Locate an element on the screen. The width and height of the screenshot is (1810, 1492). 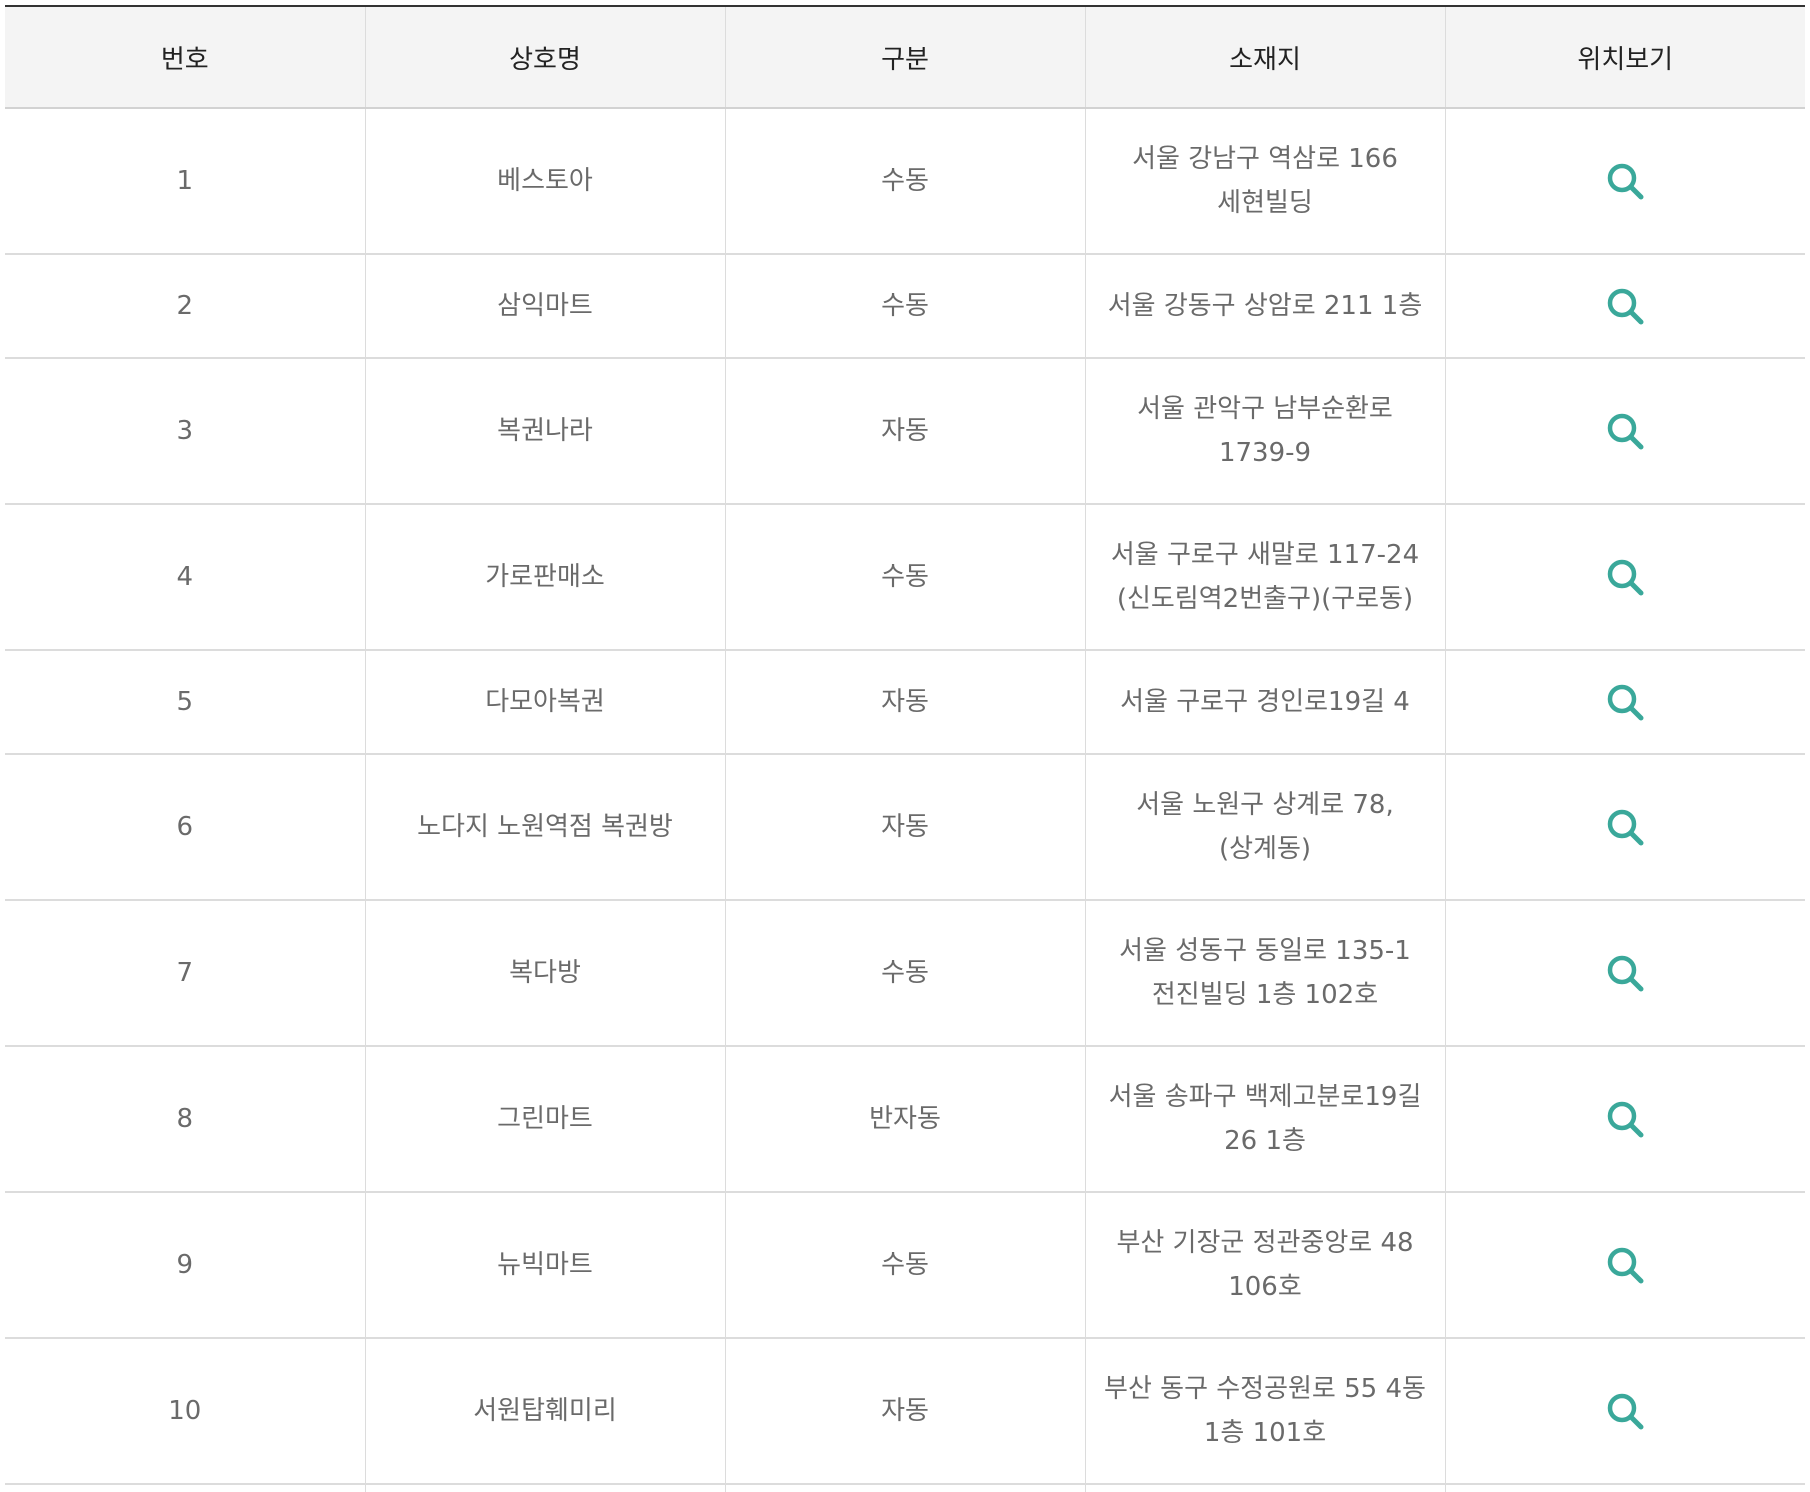
row-name: 뉴빅마트 is located at coordinates (545, 1265).